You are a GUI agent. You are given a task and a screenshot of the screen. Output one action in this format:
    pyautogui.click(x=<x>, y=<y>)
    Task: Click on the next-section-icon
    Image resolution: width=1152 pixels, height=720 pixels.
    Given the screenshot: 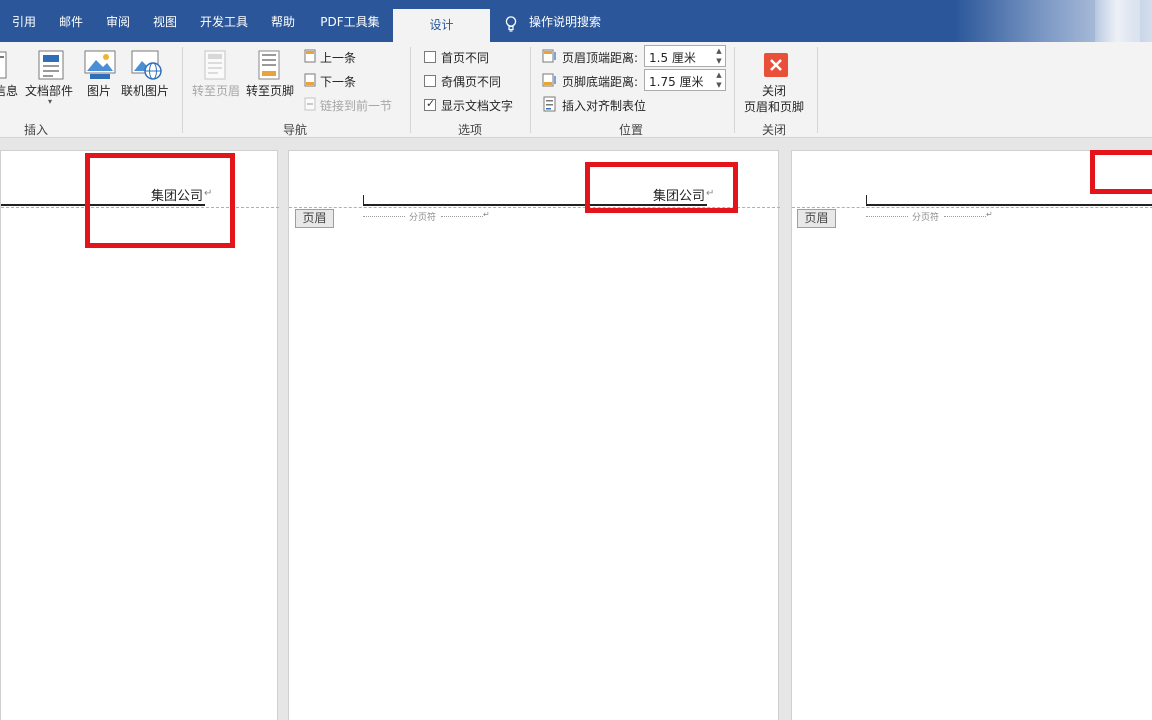 What is the action you would take?
    pyautogui.click(x=310, y=80)
    